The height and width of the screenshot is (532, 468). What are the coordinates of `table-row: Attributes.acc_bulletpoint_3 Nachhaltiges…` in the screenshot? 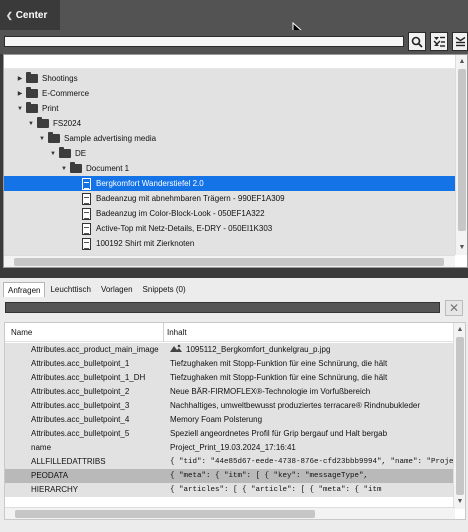 It's located at (230, 406).